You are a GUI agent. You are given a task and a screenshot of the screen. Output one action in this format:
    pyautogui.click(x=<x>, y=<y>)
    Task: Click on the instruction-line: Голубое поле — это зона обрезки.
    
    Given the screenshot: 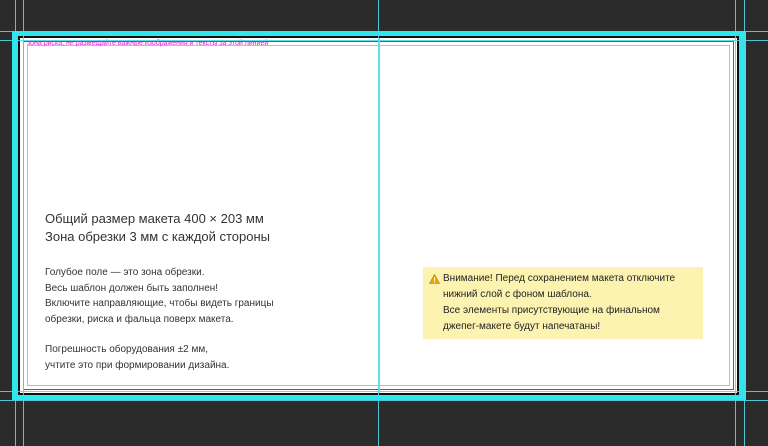 What is the action you would take?
    pyautogui.click(x=125, y=272)
    